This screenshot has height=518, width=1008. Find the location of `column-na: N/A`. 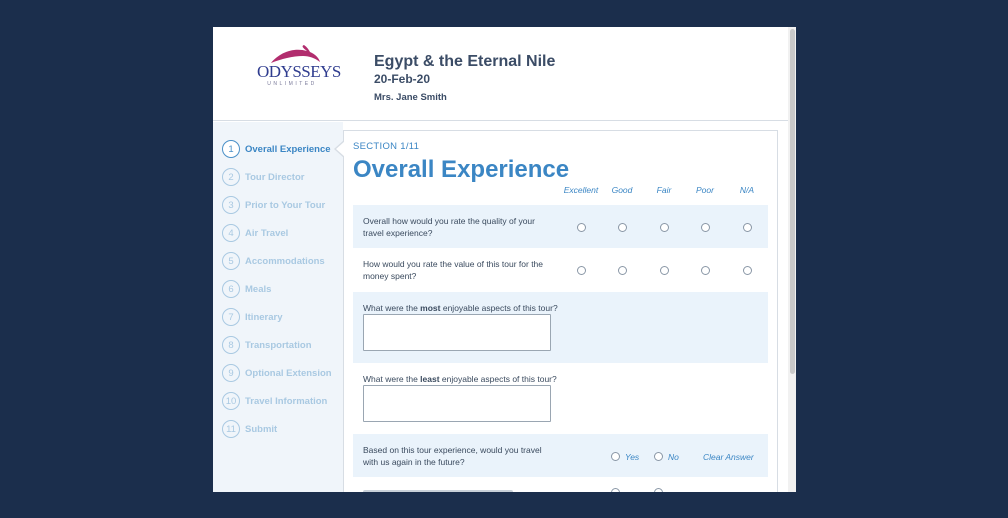

column-na: N/A is located at coordinates (747, 190).